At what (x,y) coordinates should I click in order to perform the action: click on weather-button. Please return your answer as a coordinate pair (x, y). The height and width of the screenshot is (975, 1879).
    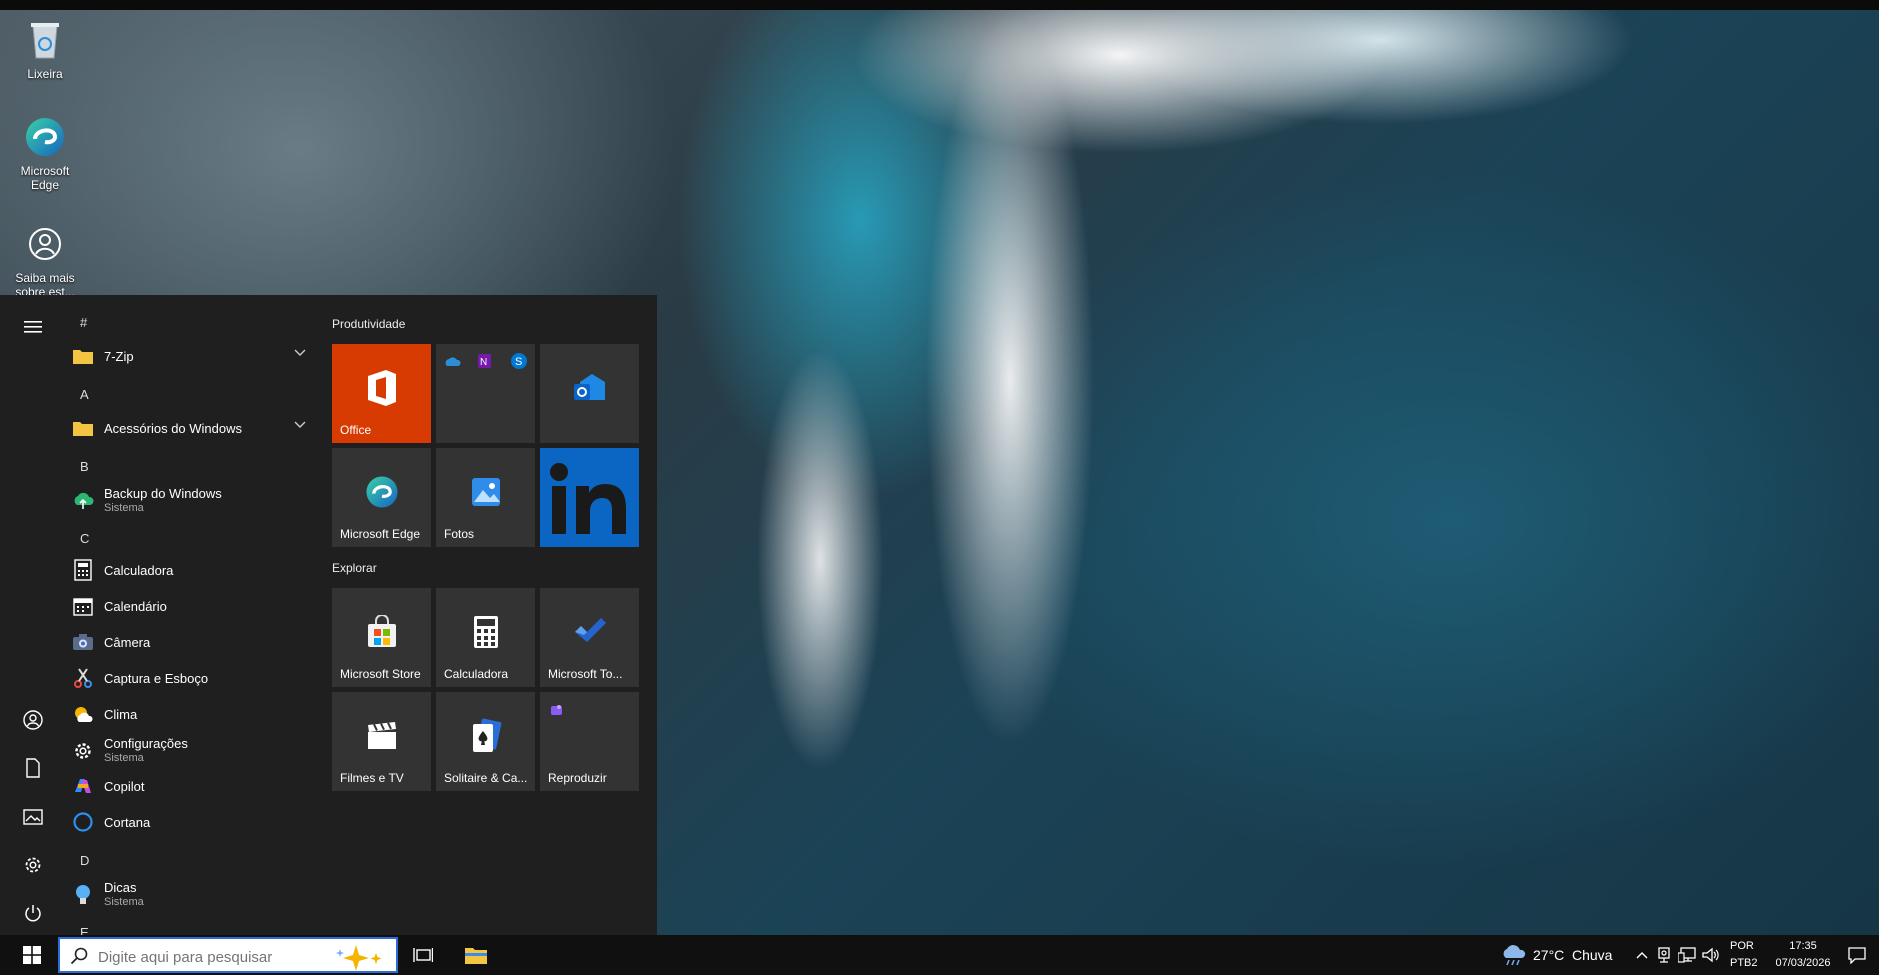
    Looking at the image, I should click on (1514, 955).